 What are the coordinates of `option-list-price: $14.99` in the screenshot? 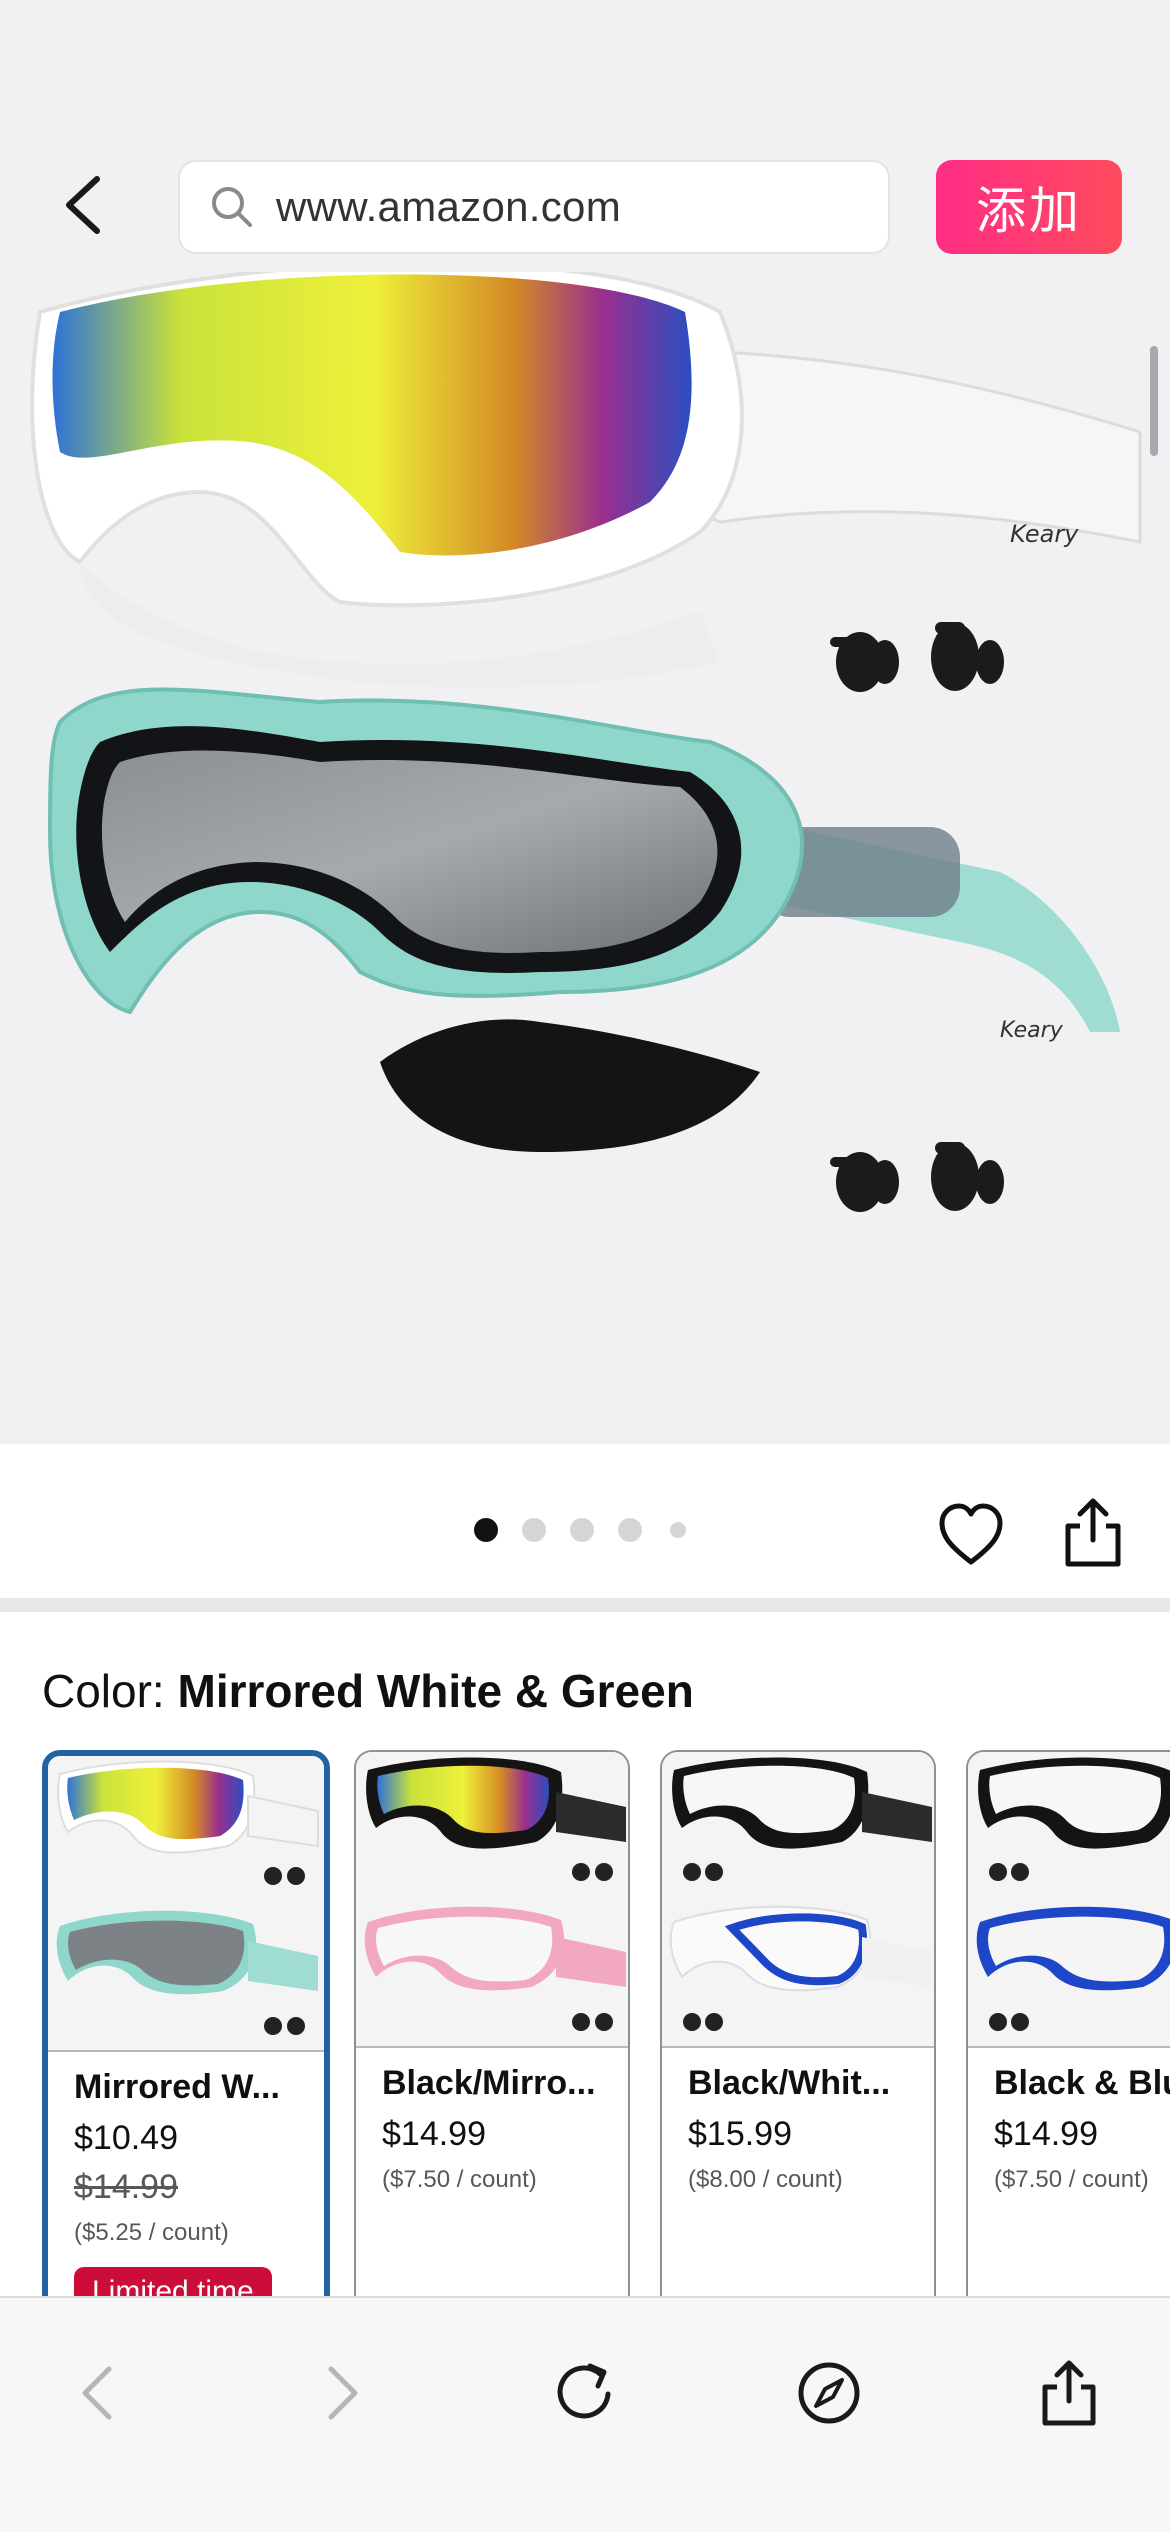 It's located at (126, 2187).